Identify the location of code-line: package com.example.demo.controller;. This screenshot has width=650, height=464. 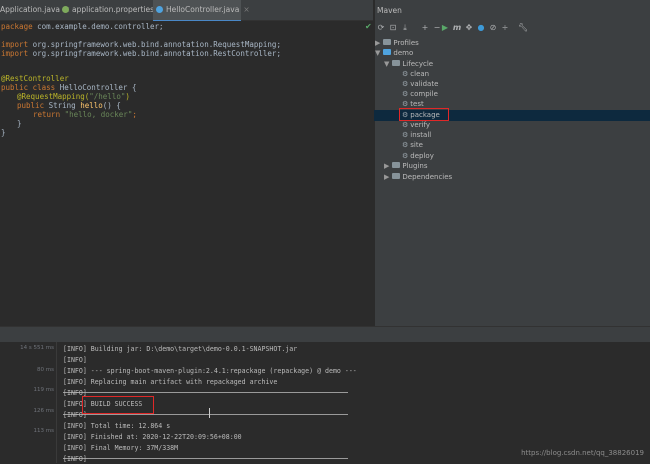
(82, 26).